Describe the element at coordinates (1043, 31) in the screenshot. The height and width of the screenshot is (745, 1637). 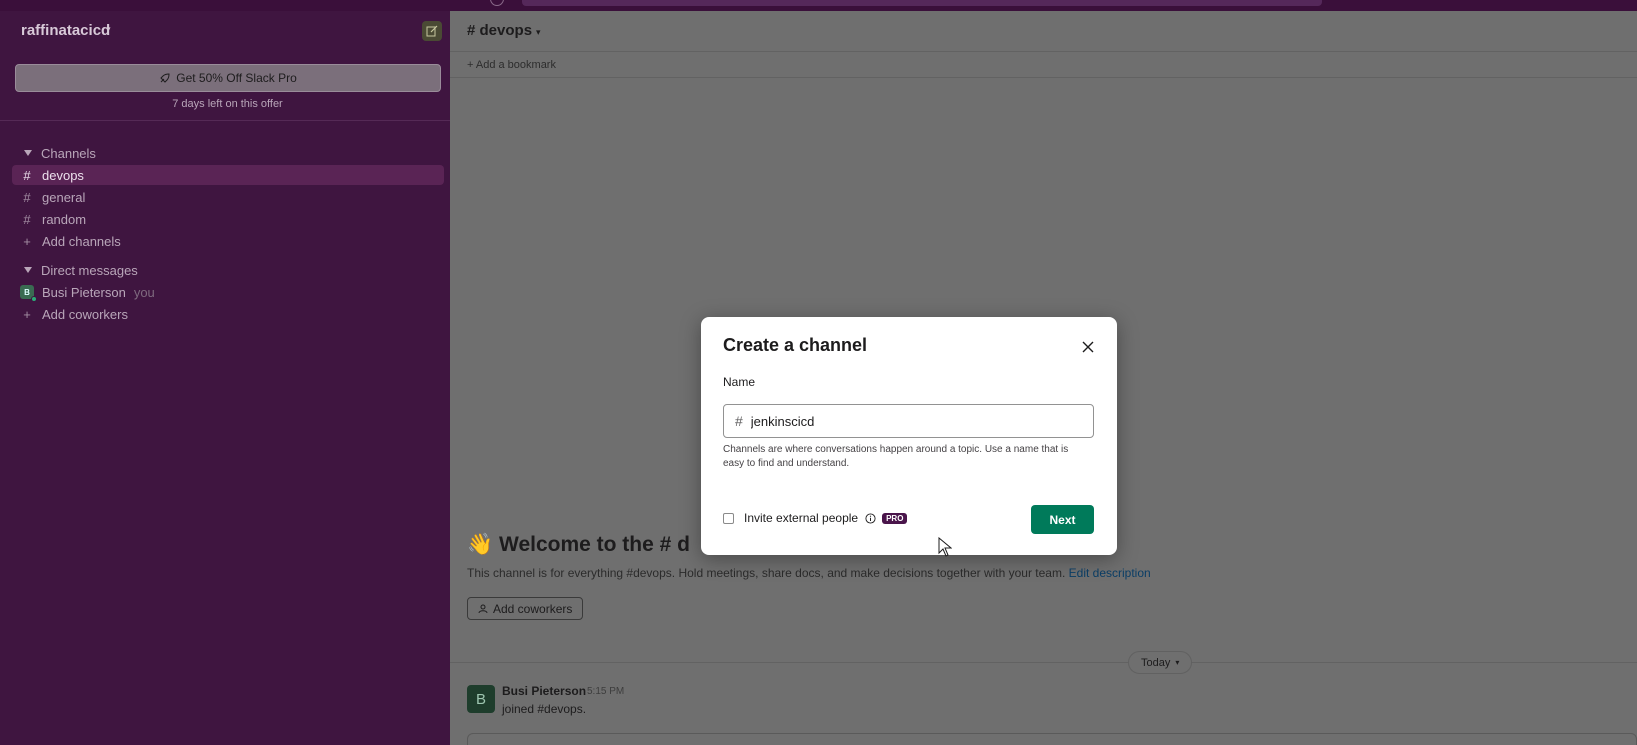
I see `channel-header: # devops ▾` at that location.